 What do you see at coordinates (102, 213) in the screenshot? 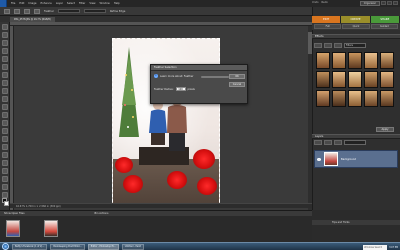
I see `bin-actions-button: Bin Actions` at bounding box center [102, 213].